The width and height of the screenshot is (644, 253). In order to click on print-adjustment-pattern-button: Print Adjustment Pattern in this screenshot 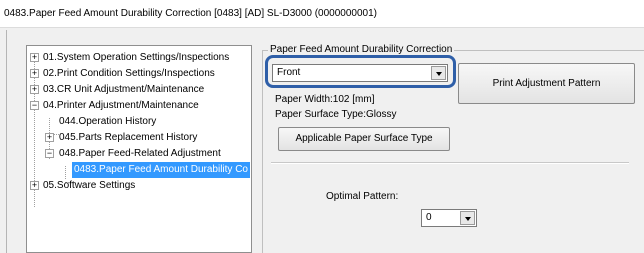, I will do `click(546, 83)`.